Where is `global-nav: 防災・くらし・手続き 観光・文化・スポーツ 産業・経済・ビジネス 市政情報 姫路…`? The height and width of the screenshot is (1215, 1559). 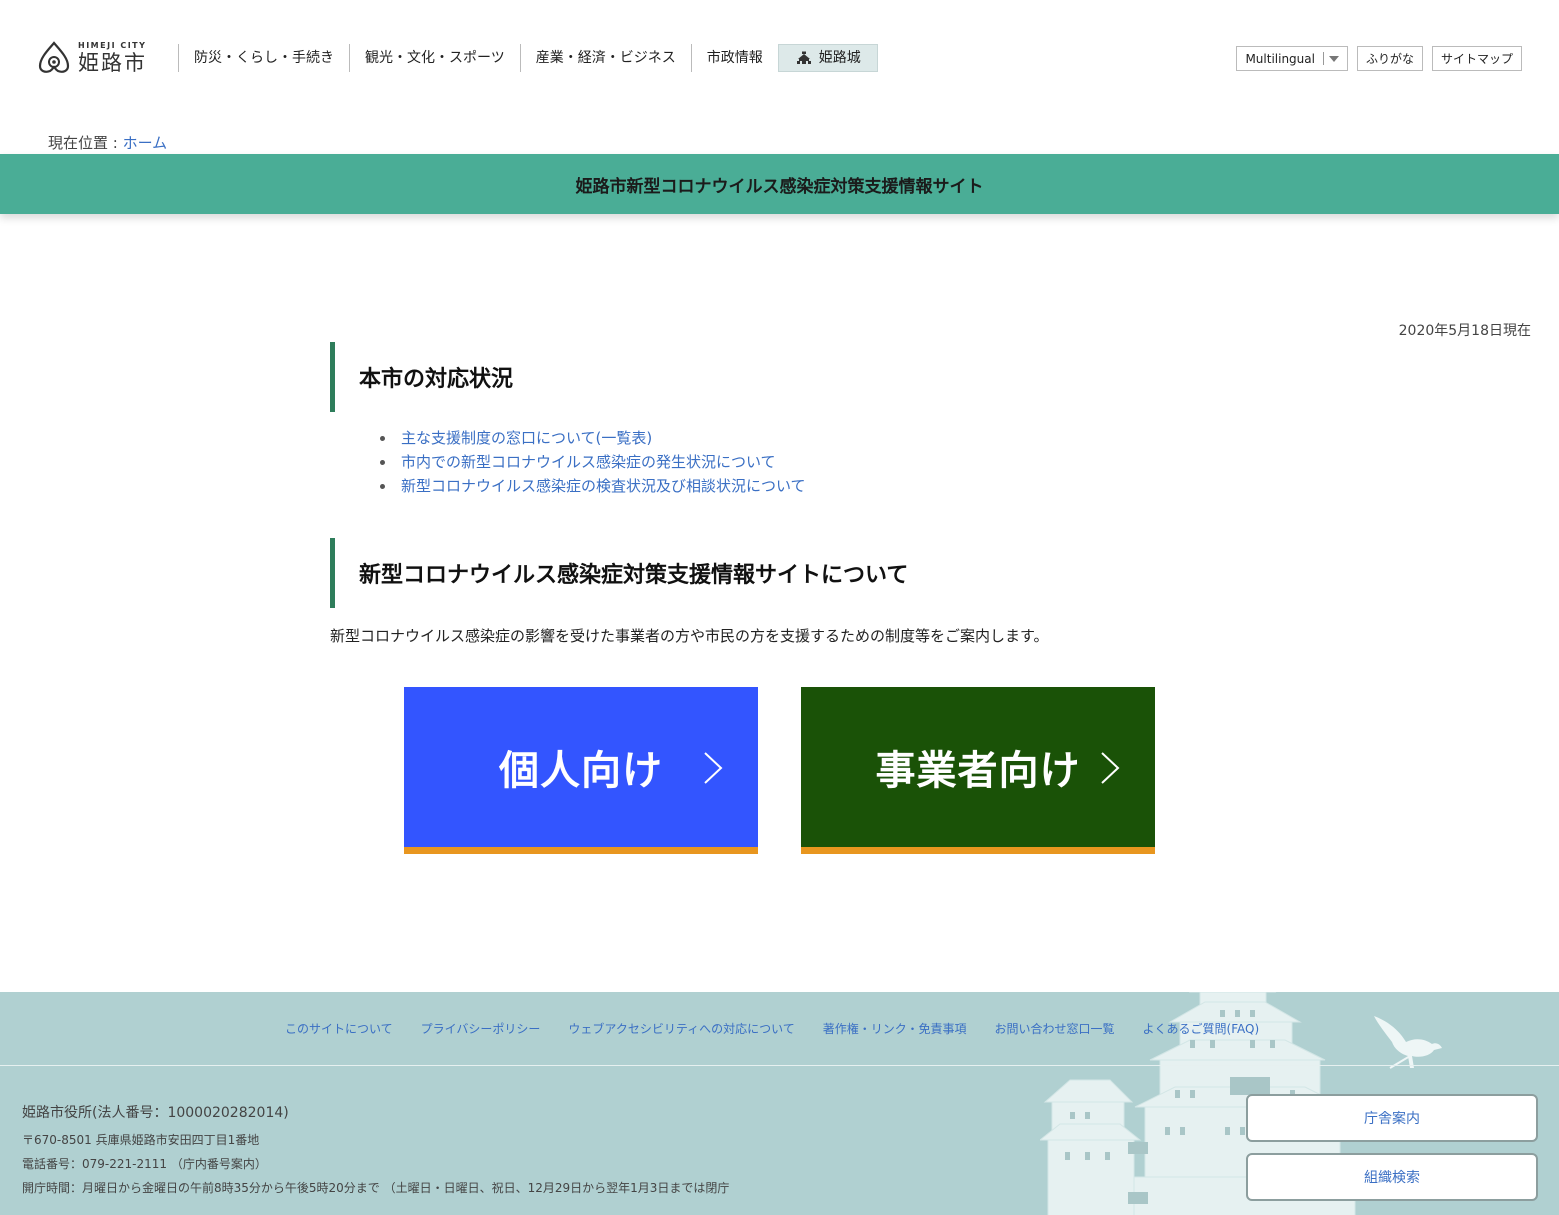
global-nav: 防災・くらし・手続き 観光・文化・スポーツ 産業・経済・ビジネス 市政情報 姫路… is located at coordinates (528, 58).